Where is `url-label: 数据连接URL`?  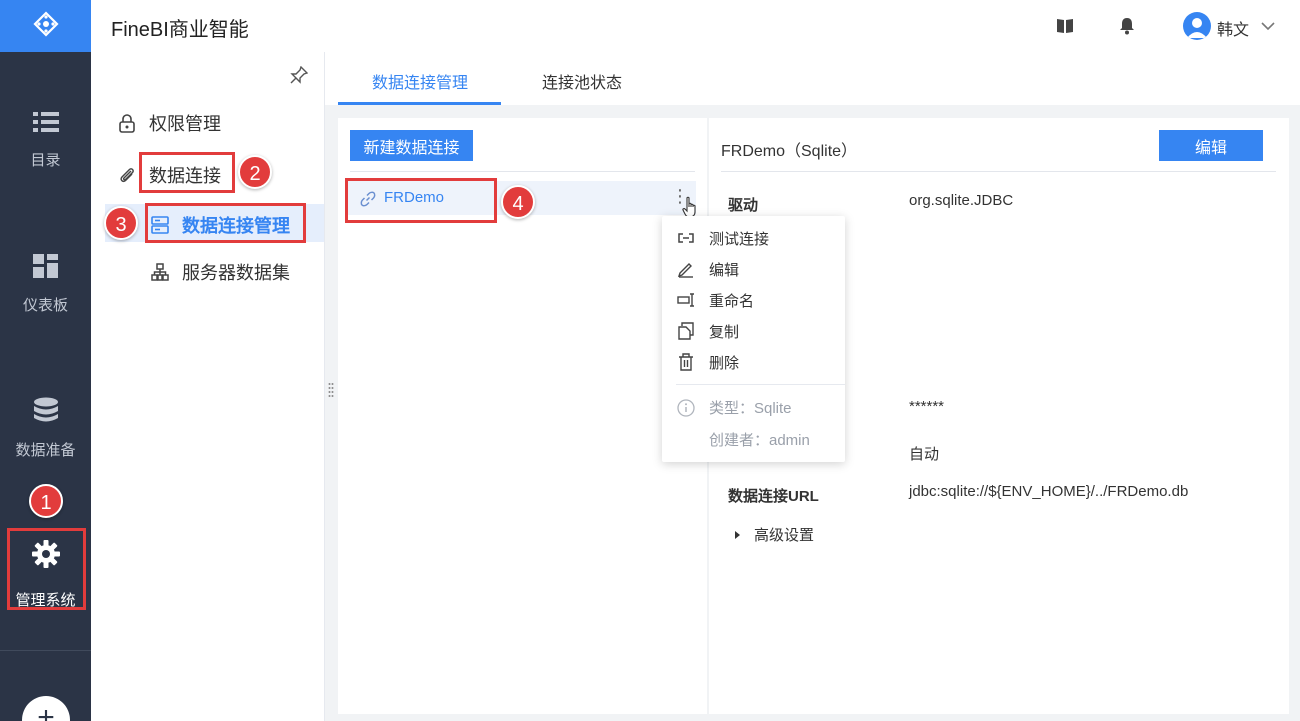 url-label: 数据连接URL is located at coordinates (773, 496).